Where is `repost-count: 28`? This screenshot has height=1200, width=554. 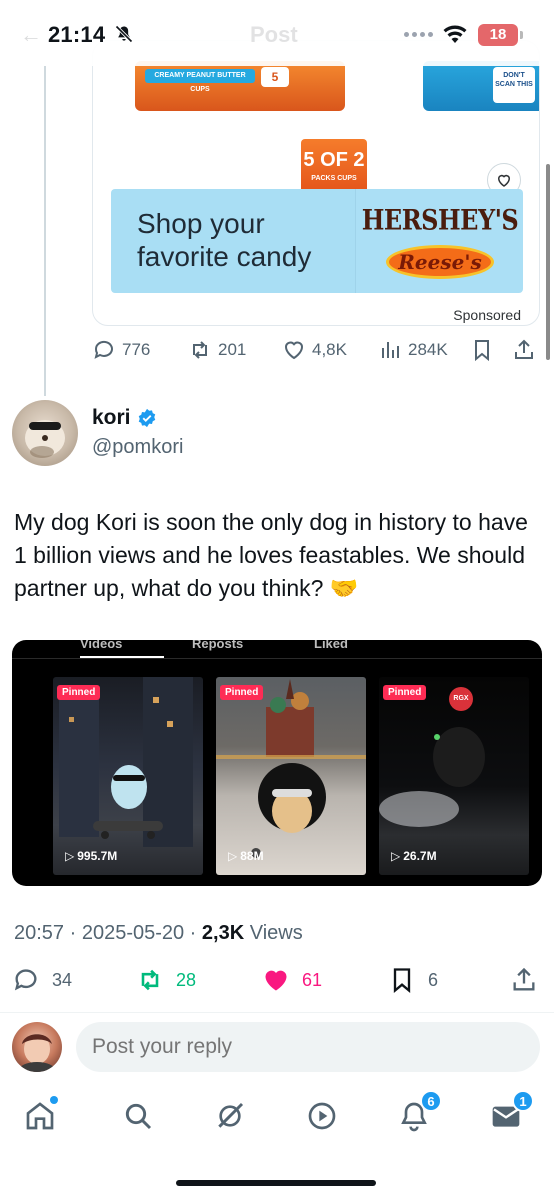 repost-count: 28 is located at coordinates (186, 979).